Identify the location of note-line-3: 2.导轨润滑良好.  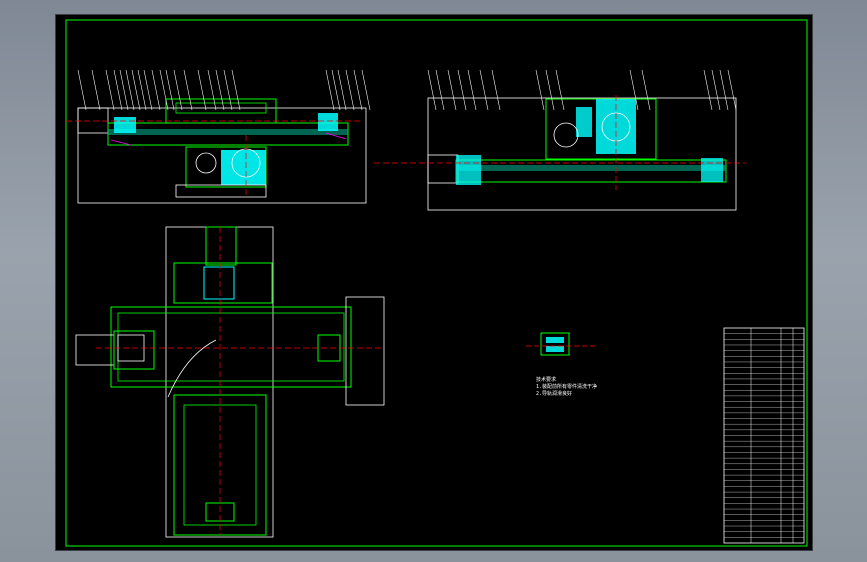
(554, 393).